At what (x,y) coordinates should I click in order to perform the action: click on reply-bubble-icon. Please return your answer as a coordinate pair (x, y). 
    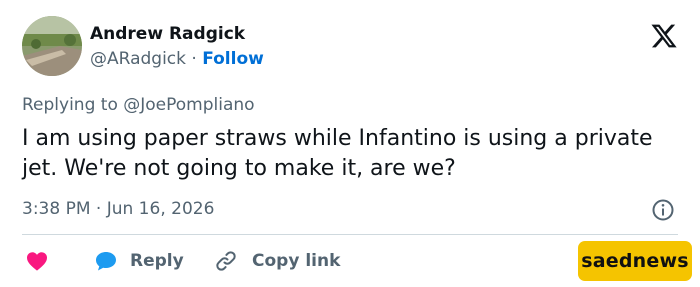
    Looking at the image, I should click on (106, 261).